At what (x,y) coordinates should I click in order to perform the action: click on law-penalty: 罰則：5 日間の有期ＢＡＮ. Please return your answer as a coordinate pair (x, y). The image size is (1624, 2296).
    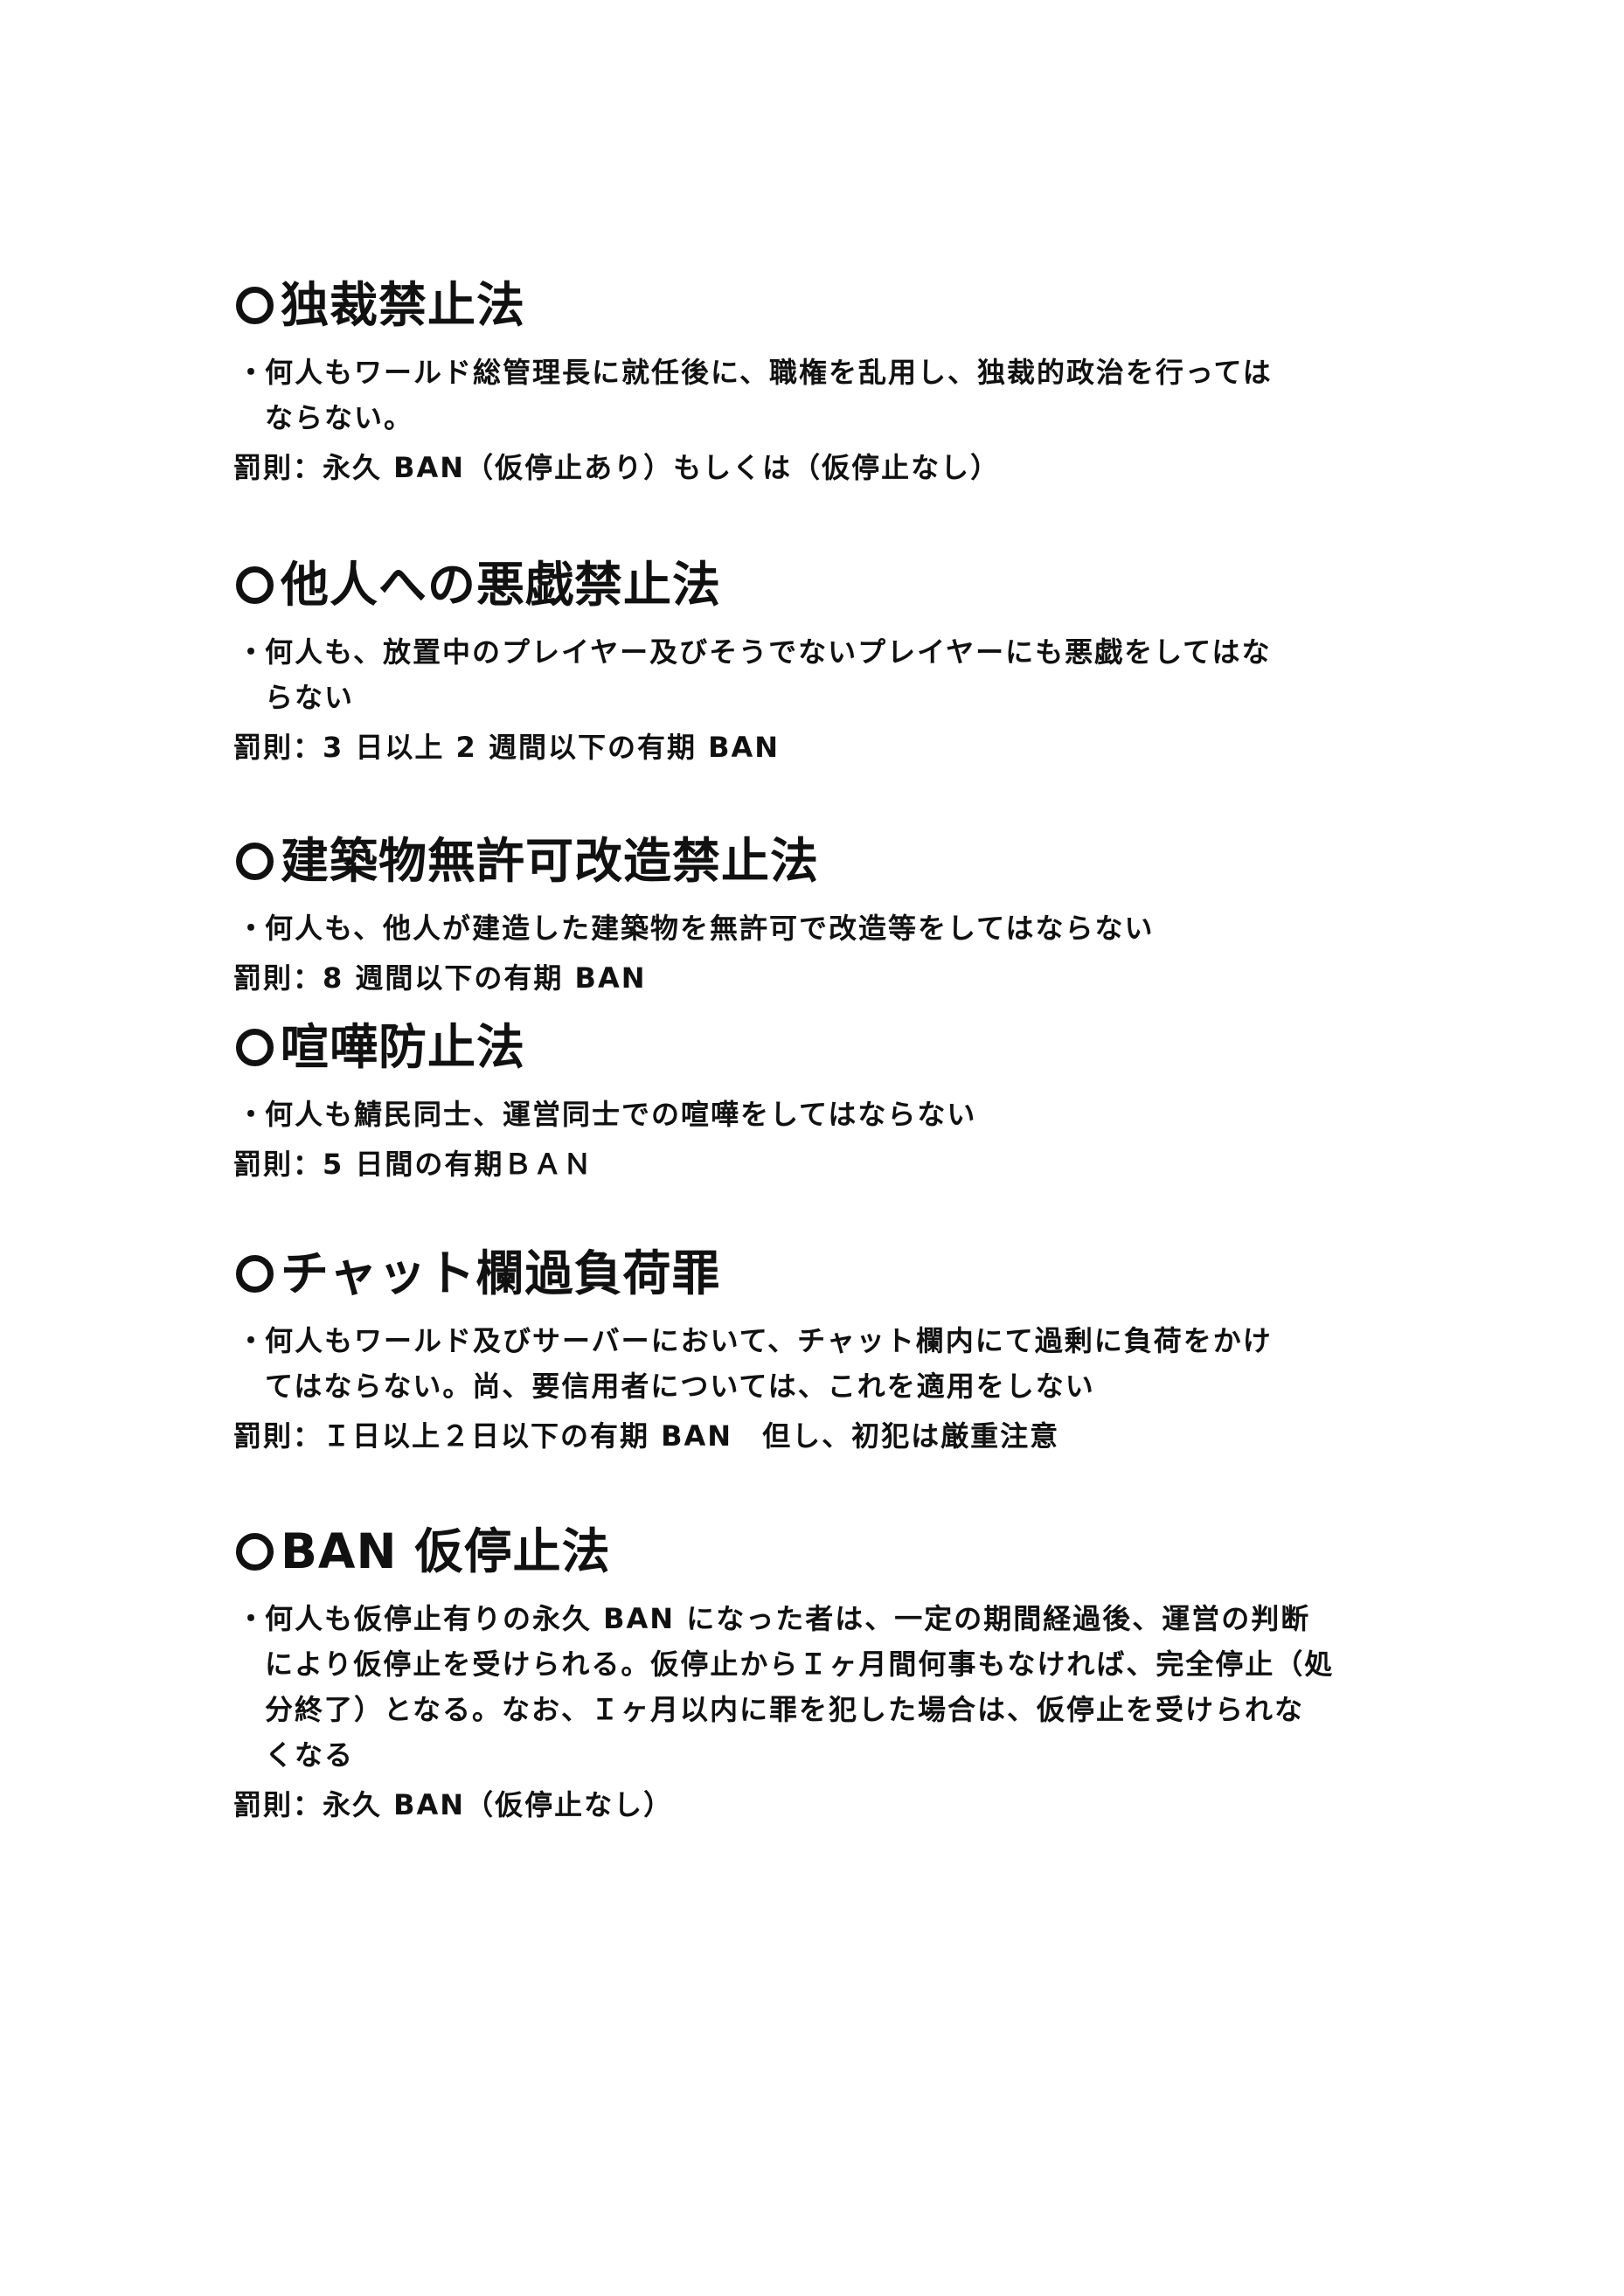
    Looking at the image, I should click on (413, 1164).